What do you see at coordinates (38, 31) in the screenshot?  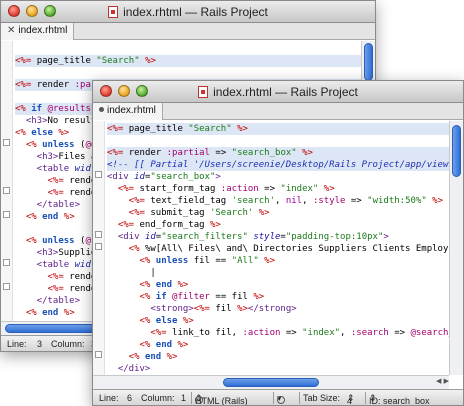 I see `tab-index-rhtml: ✕ index.rhtml` at bounding box center [38, 31].